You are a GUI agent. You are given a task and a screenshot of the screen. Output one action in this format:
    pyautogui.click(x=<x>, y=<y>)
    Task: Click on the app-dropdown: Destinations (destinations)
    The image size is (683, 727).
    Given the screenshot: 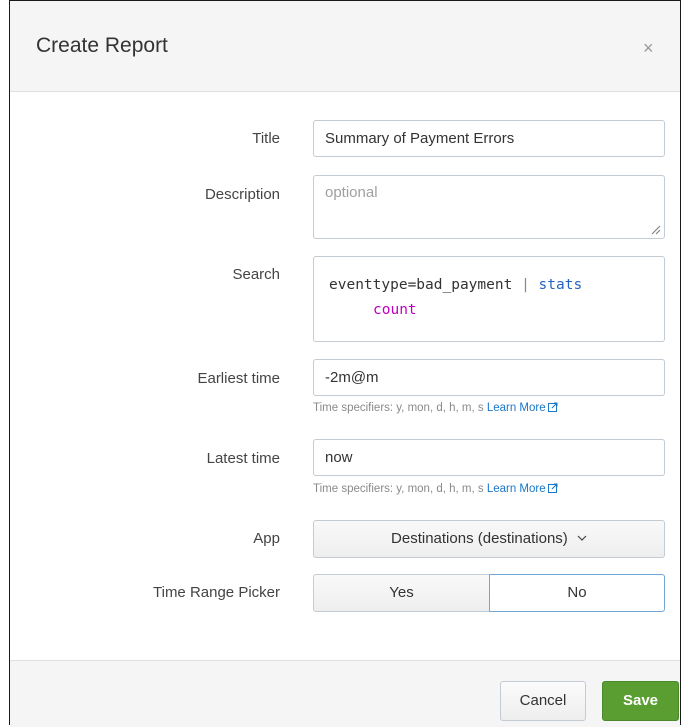 What is the action you would take?
    pyautogui.click(x=489, y=539)
    